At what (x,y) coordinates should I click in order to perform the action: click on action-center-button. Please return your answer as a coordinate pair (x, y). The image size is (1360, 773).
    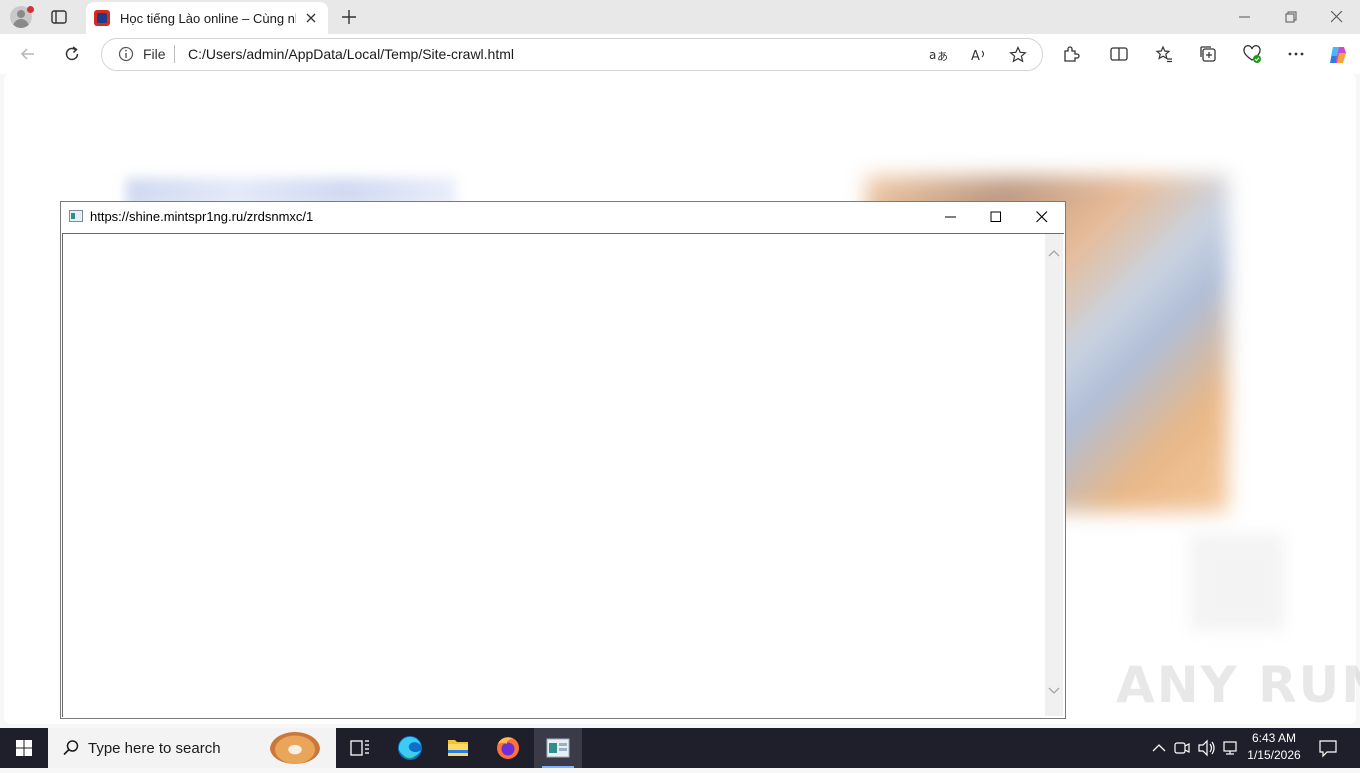
    Looking at the image, I should click on (1328, 748).